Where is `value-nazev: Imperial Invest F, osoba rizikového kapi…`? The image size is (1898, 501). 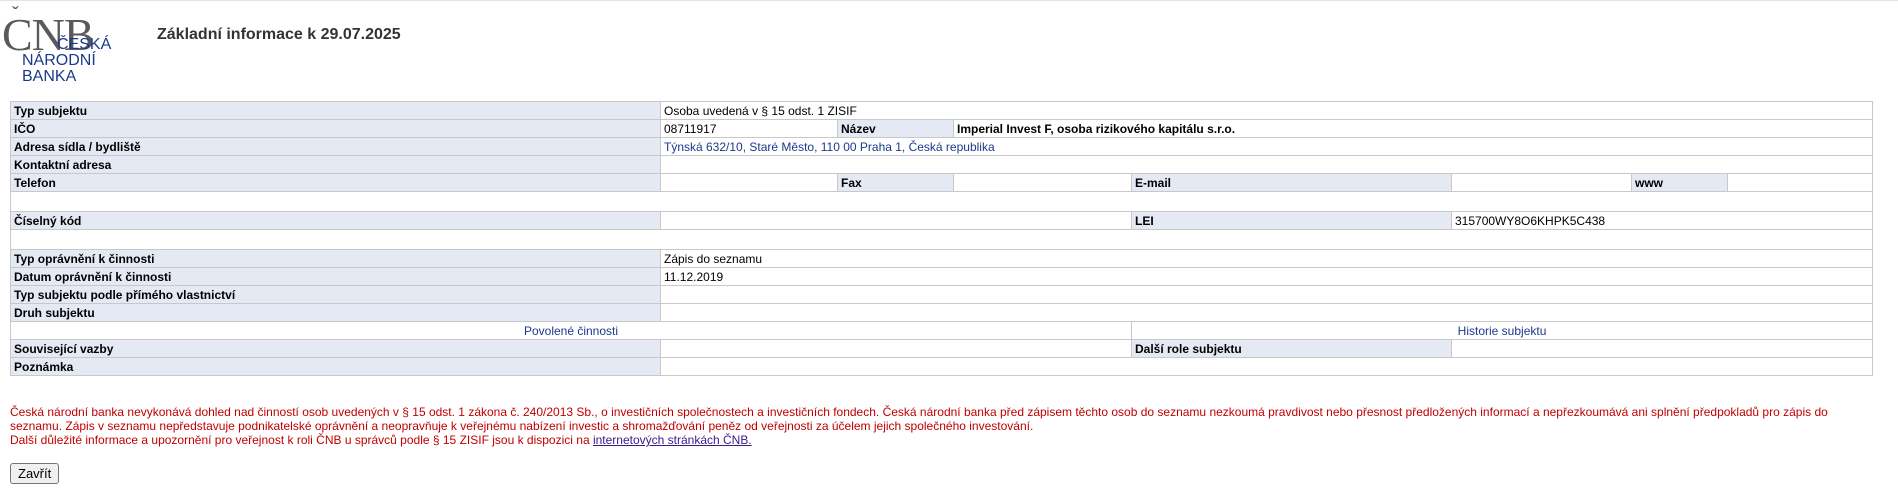 value-nazev: Imperial Invest F, osoba rizikového kapi… is located at coordinates (1413, 128).